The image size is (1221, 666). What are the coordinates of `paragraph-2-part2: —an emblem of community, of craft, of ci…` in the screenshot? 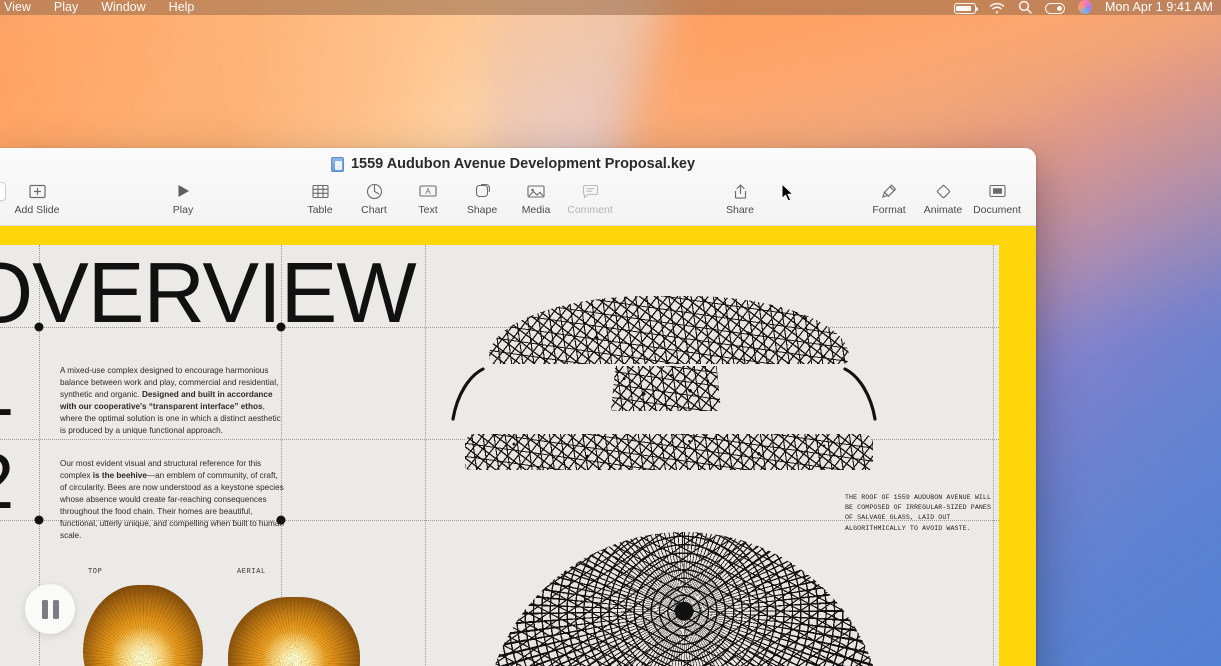 It's located at (172, 506).